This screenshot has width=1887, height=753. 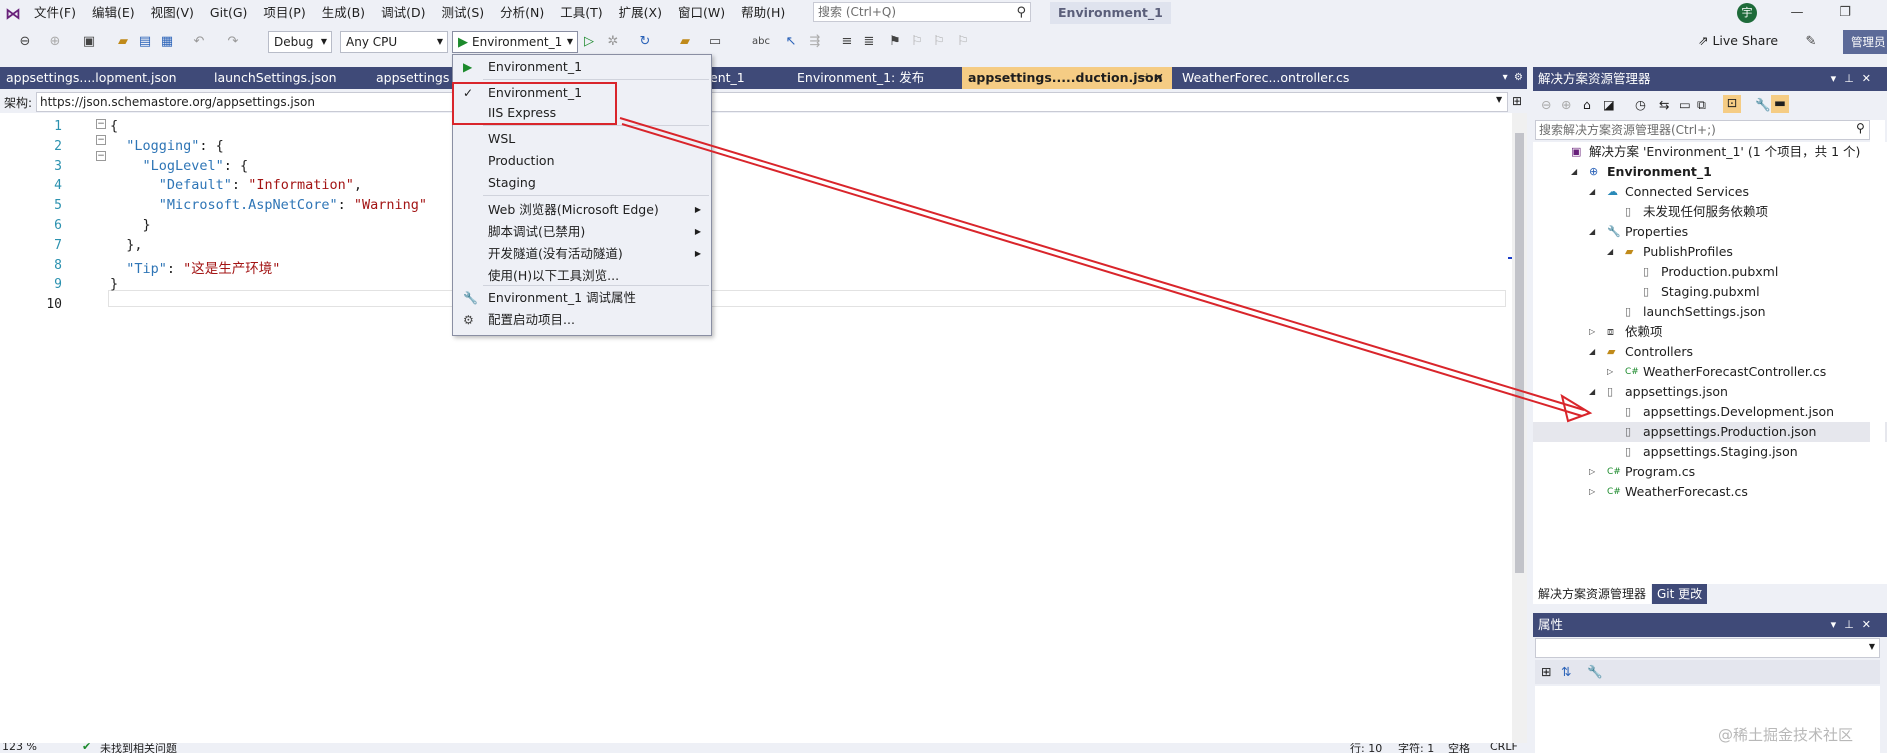 I want to click on live-share-button: ⇗ Live Share, so click(x=1738, y=40).